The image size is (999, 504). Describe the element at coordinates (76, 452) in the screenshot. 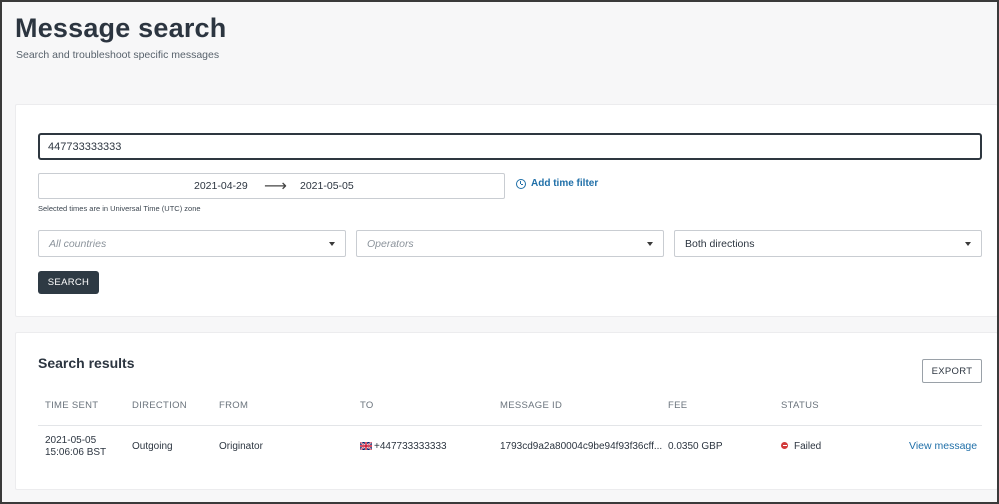

I see `cell-time-clock: 15:06:06 BST` at that location.